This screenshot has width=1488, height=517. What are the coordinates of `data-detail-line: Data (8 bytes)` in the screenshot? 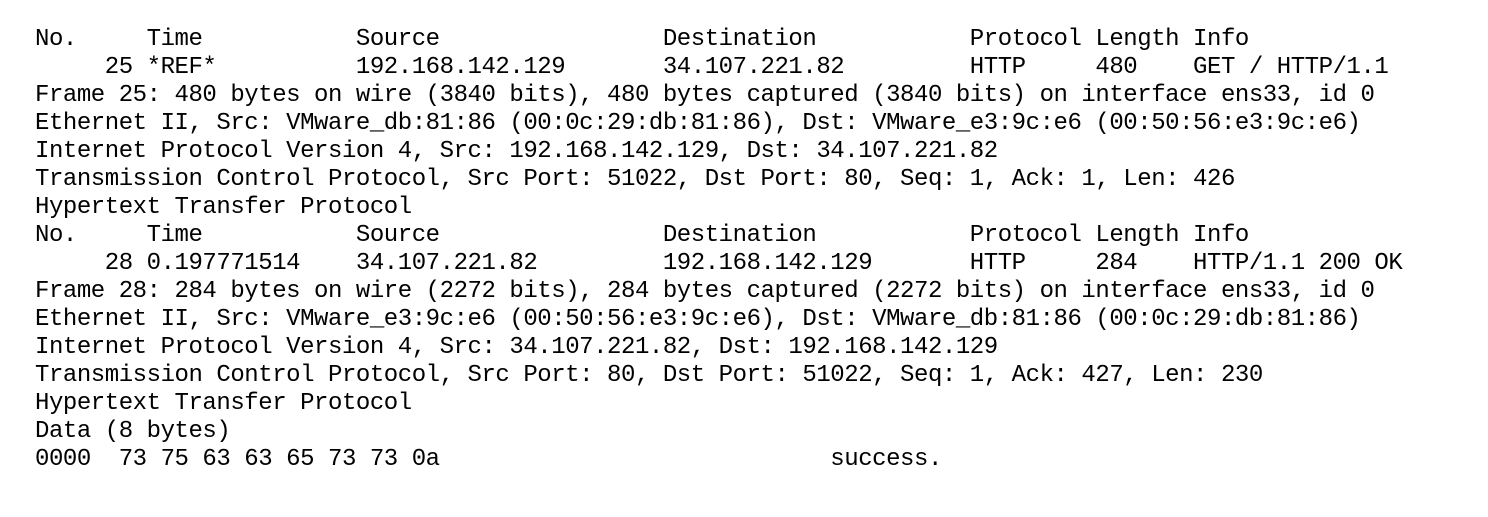 It's located at (133, 431).